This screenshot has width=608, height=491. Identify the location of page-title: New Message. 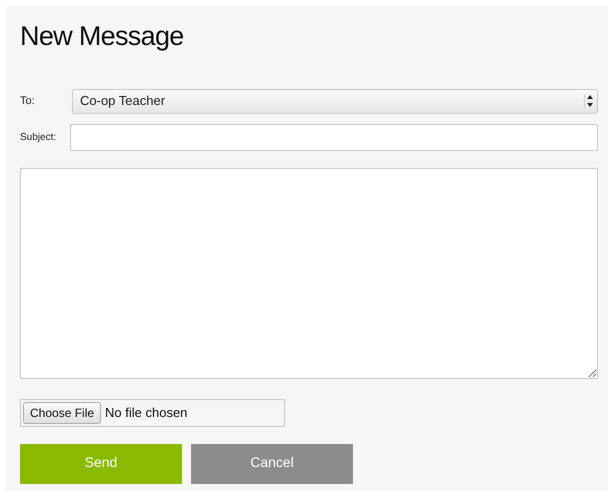
(102, 36).